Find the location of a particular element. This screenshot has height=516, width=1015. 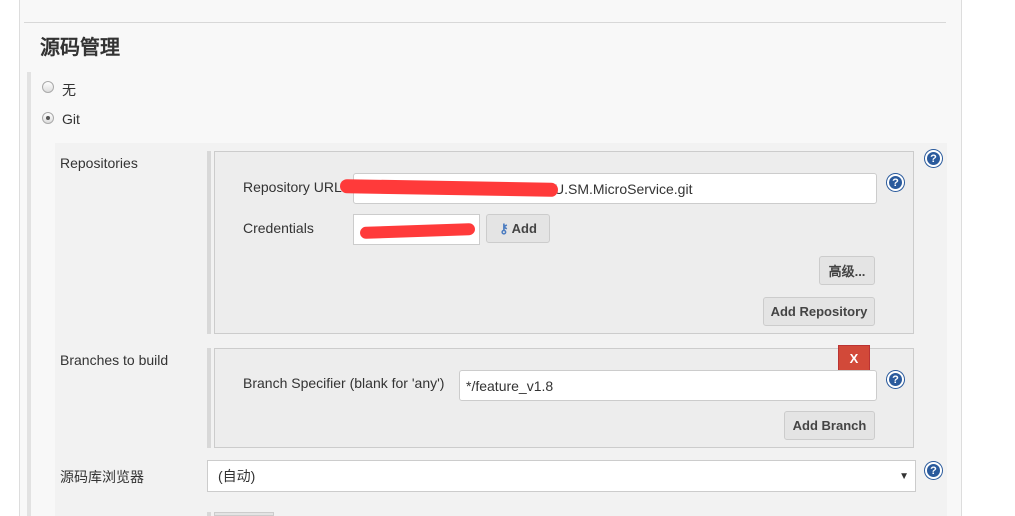

radio-none is located at coordinates (48, 87).